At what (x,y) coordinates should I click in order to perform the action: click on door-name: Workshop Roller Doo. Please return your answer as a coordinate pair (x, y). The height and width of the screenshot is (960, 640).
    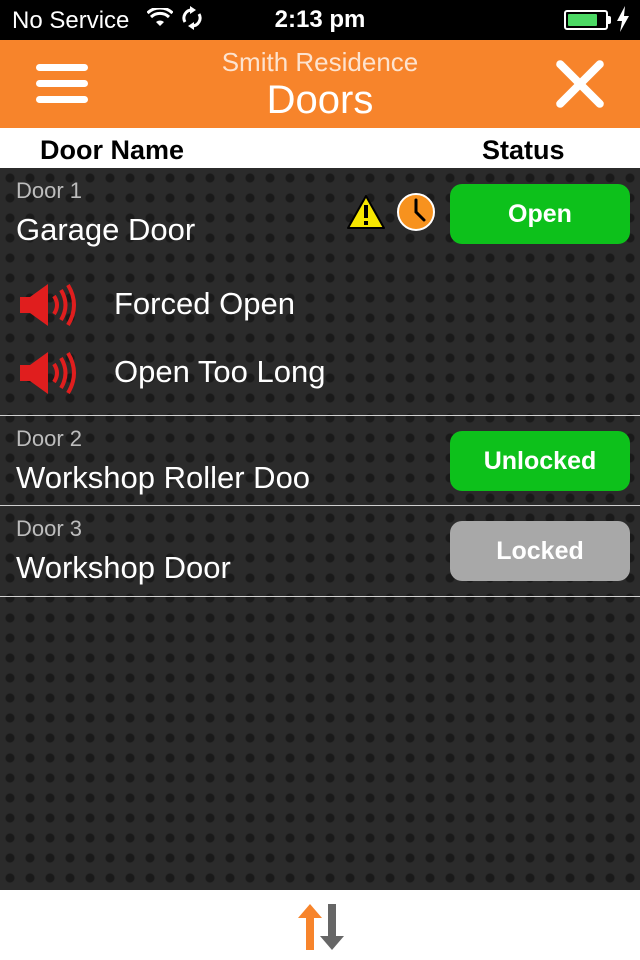
    Looking at the image, I should click on (163, 477).